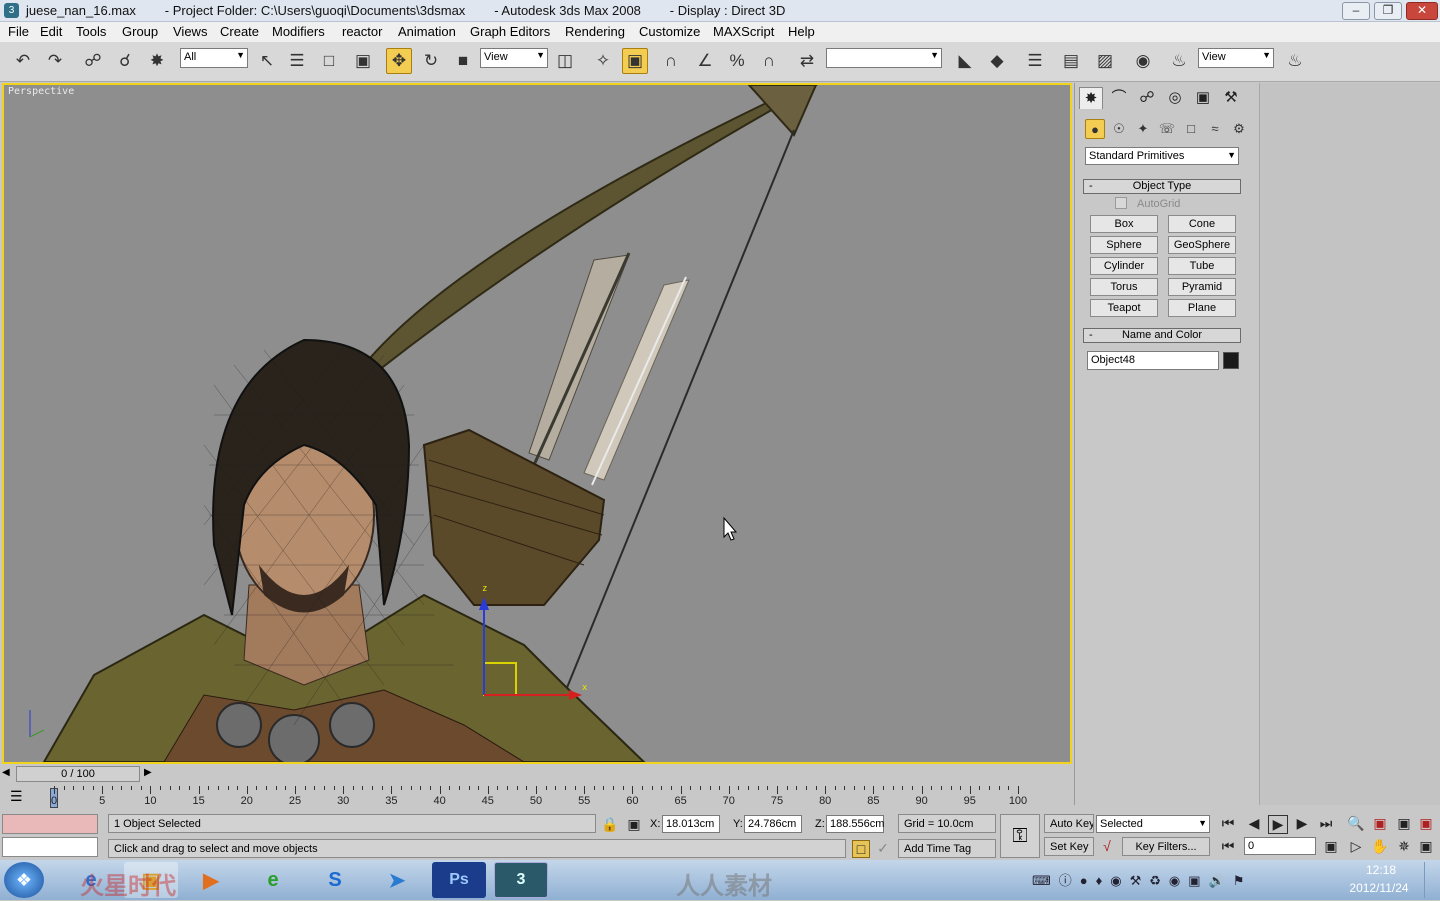  I want to click on box-button: Box, so click(1124, 224).